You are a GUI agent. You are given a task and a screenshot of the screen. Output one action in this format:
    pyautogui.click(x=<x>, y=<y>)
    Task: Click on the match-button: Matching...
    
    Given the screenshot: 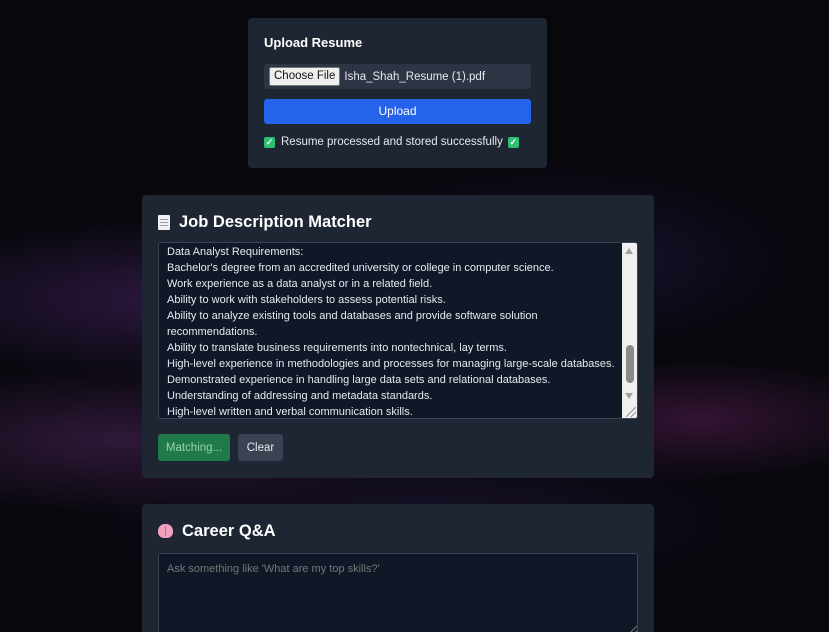 What is the action you would take?
    pyautogui.click(x=194, y=447)
    